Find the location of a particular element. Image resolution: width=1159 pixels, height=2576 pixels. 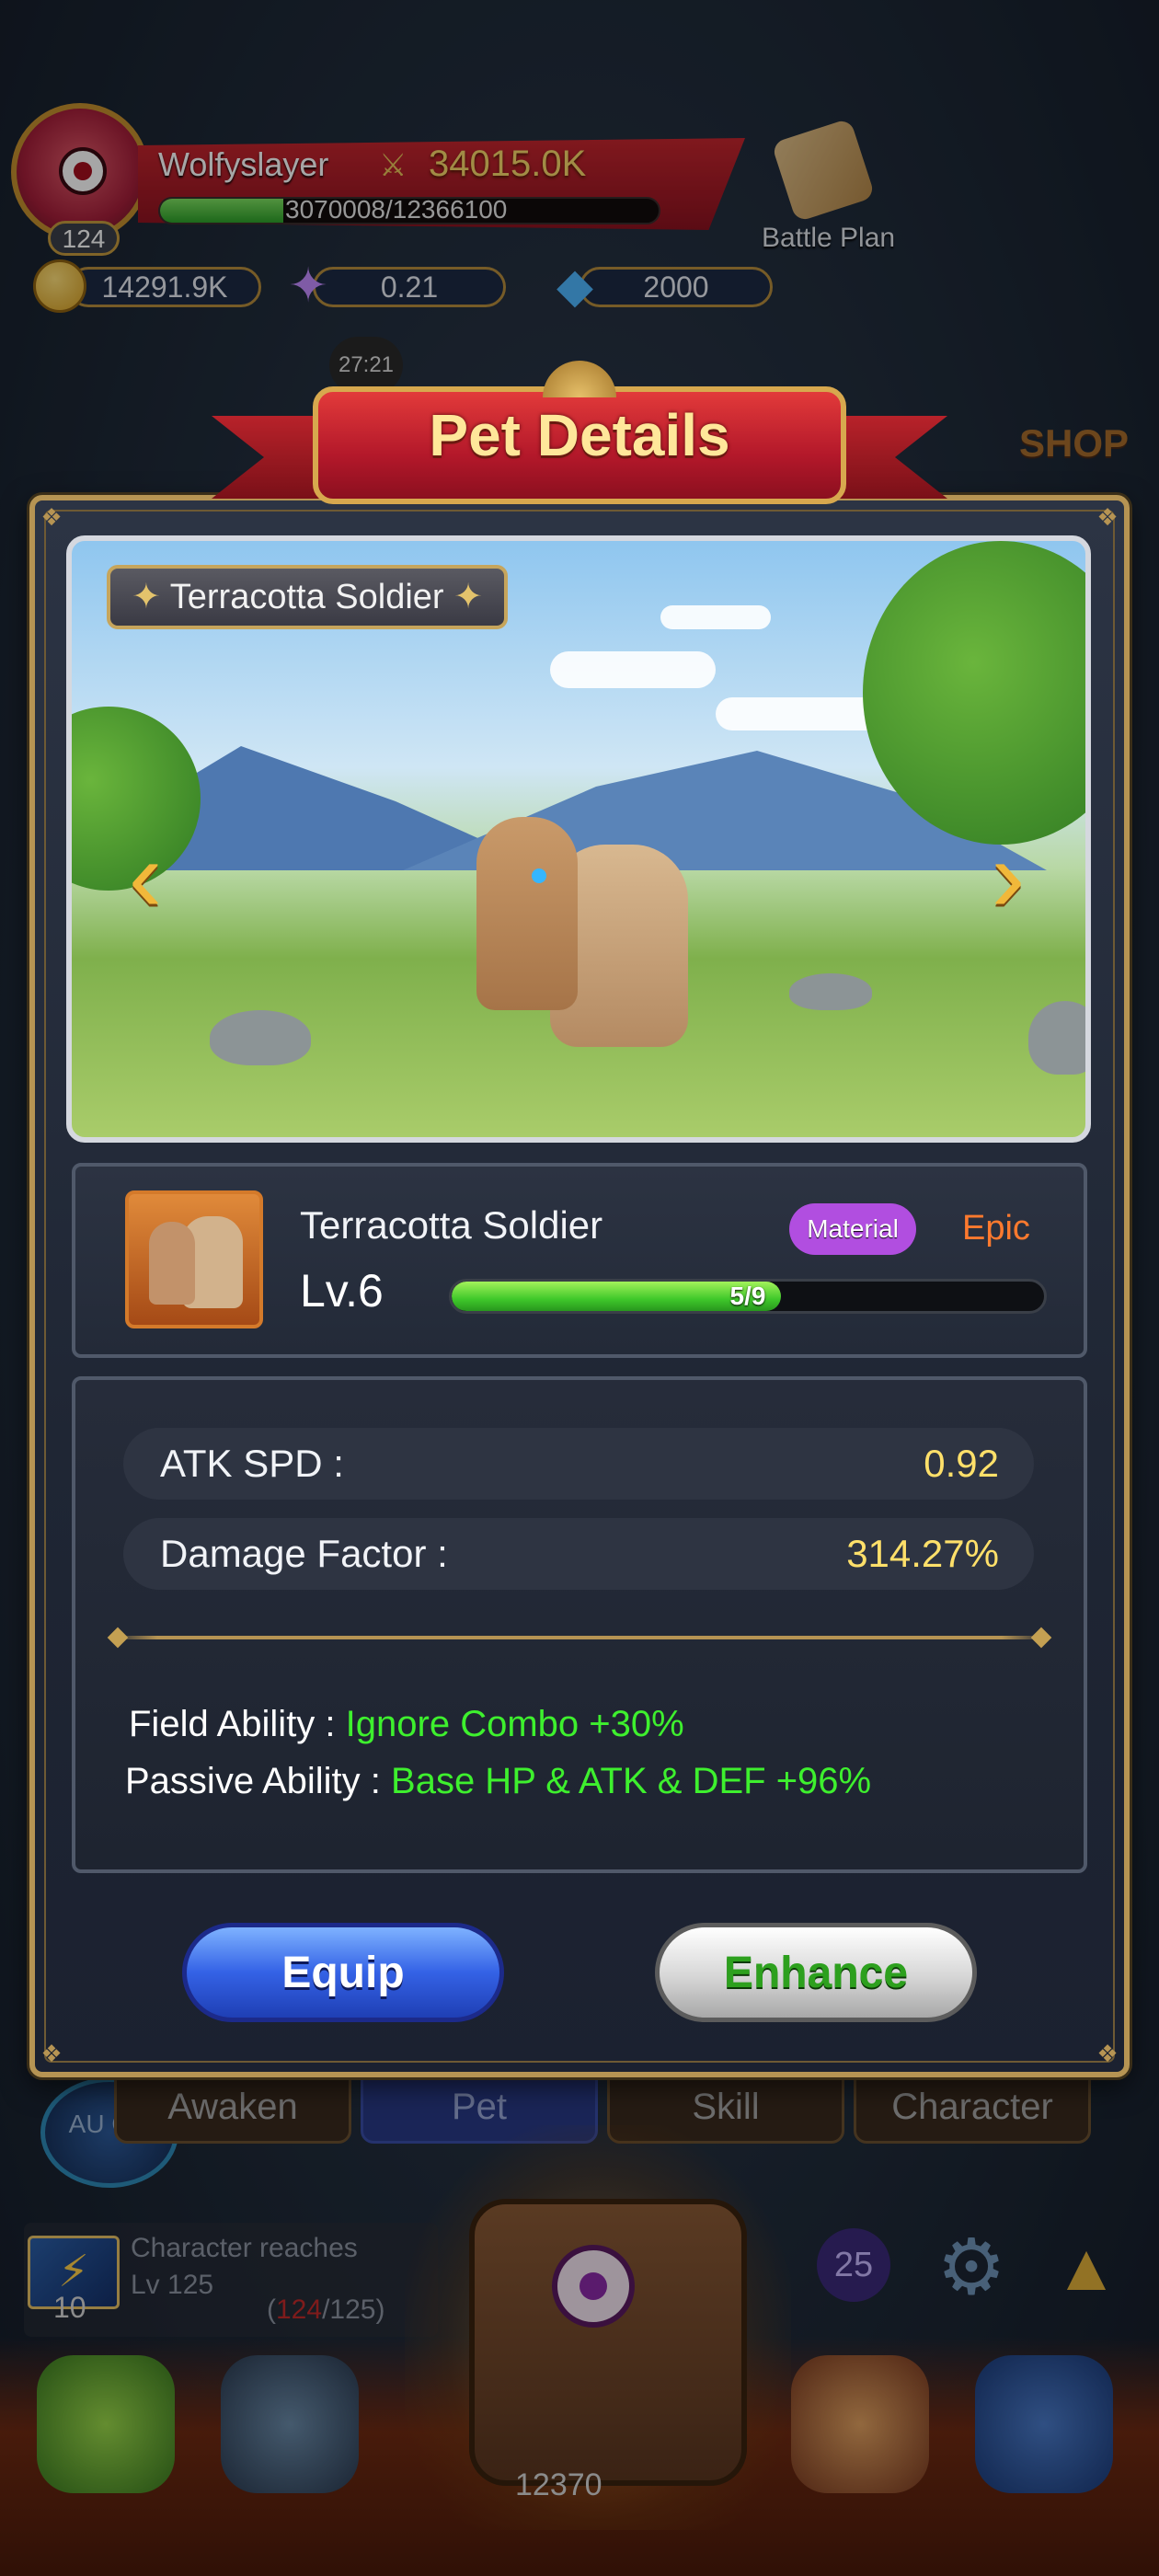

mini-soldier is located at coordinates (172, 1263).